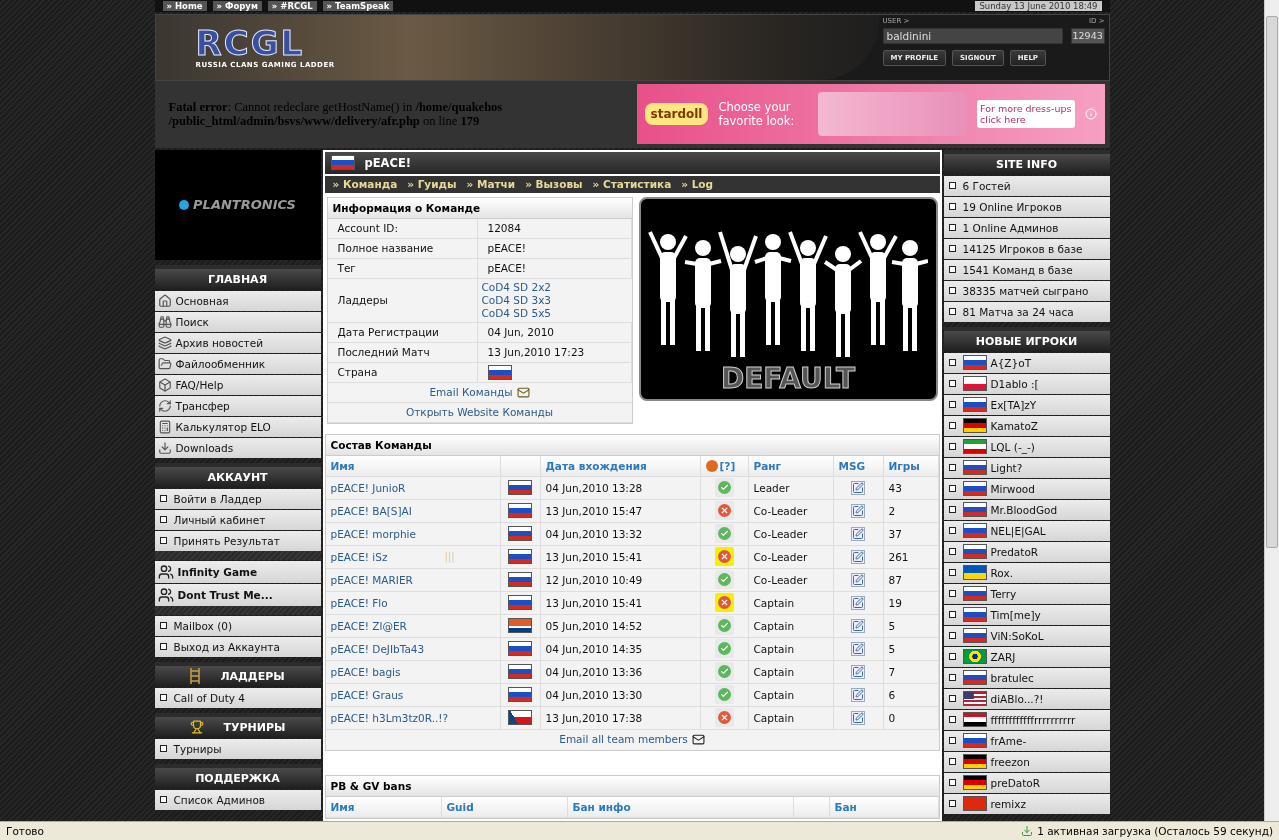 The image size is (1279, 840). I want to click on team-tab: » Статистика, so click(632, 184).